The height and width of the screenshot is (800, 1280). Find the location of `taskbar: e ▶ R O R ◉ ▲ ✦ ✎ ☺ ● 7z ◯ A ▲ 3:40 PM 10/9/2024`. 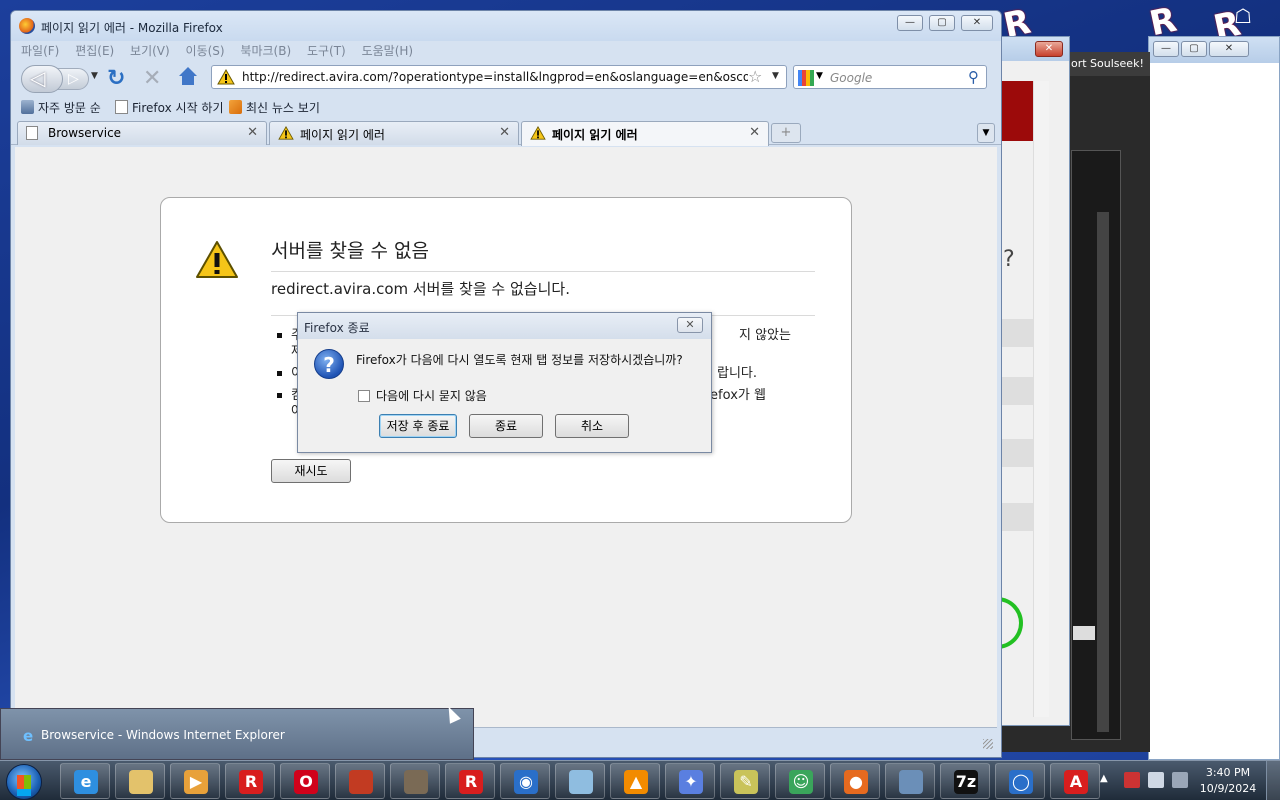

taskbar: e ▶ R O R ◉ ▲ ✦ ✎ ☺ ● 7z ◯ A ▲ 3:40 PM 10/9/2024 is located at coordinates (640, 780).